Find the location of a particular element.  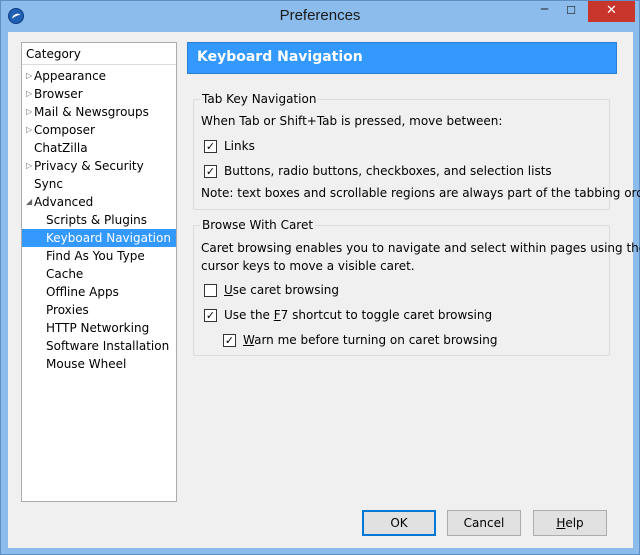

ok-button: OK is located at coordinates (399, 523).